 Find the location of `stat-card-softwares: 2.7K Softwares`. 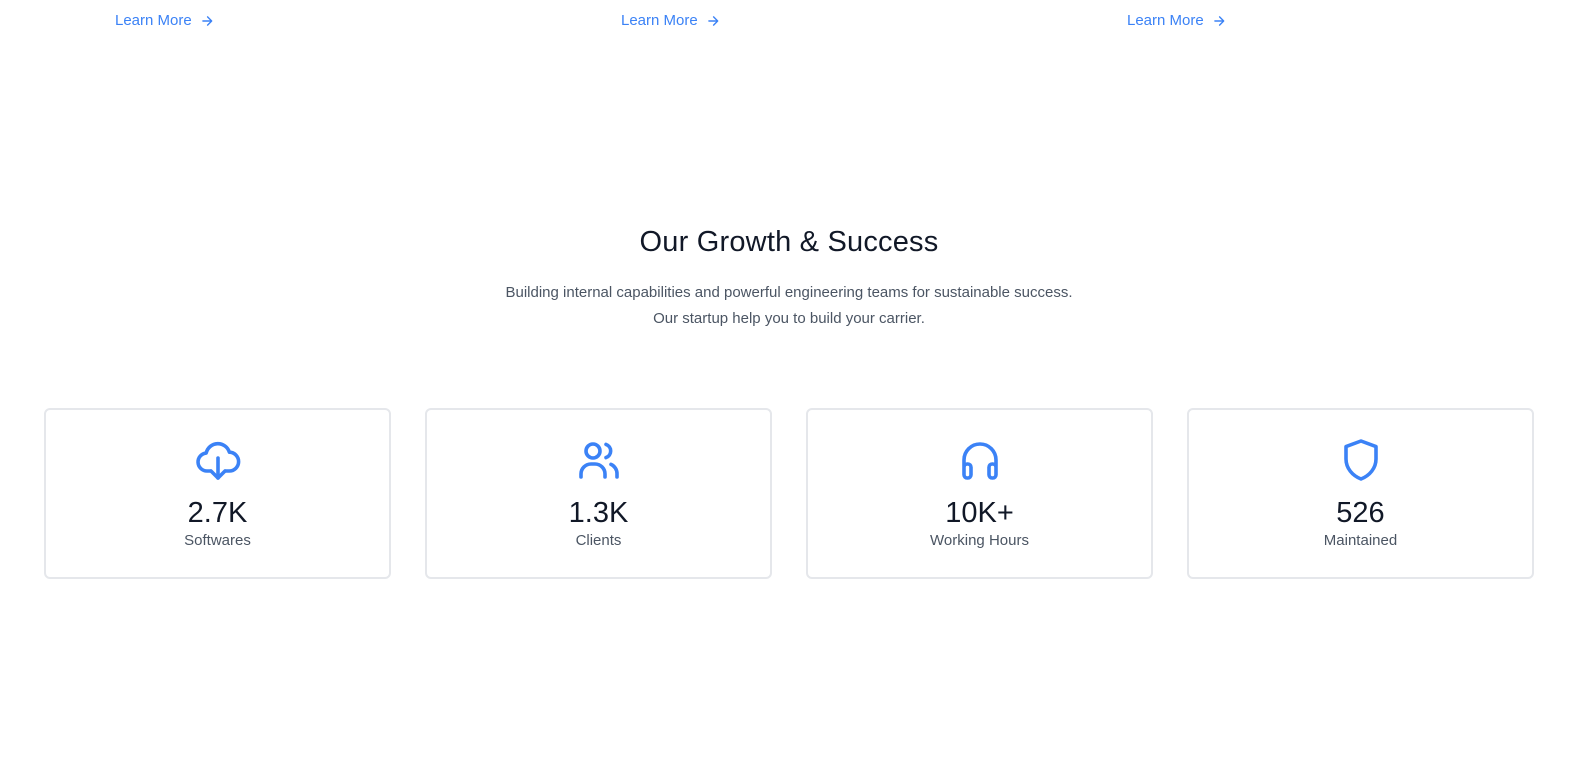

stat-card-softwares: 2.7K Softwares is located at coordinates (217, 493).